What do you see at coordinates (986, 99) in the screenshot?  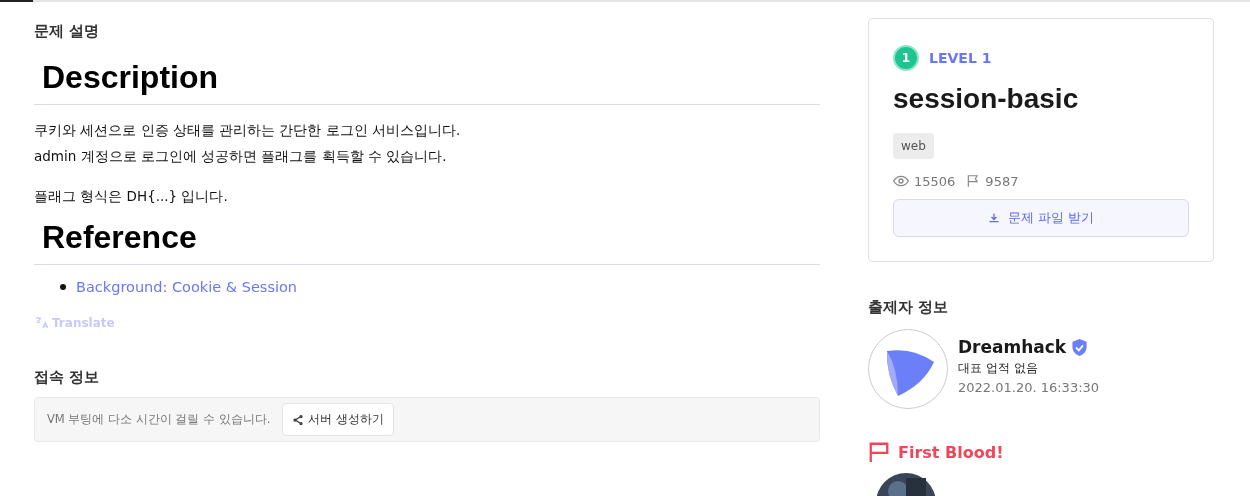 I see `challenge-title: session-basic` at bounding box center [986, 99].